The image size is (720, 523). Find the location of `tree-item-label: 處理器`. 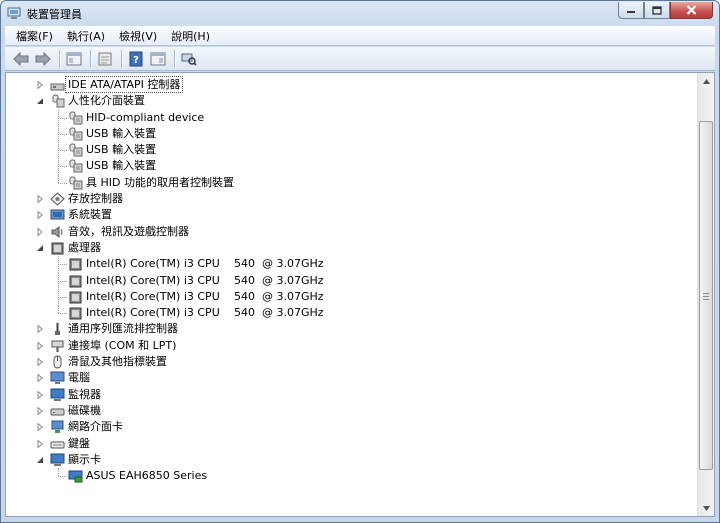

tree-item-label: 處理器 is located at coordinates (84, 247).